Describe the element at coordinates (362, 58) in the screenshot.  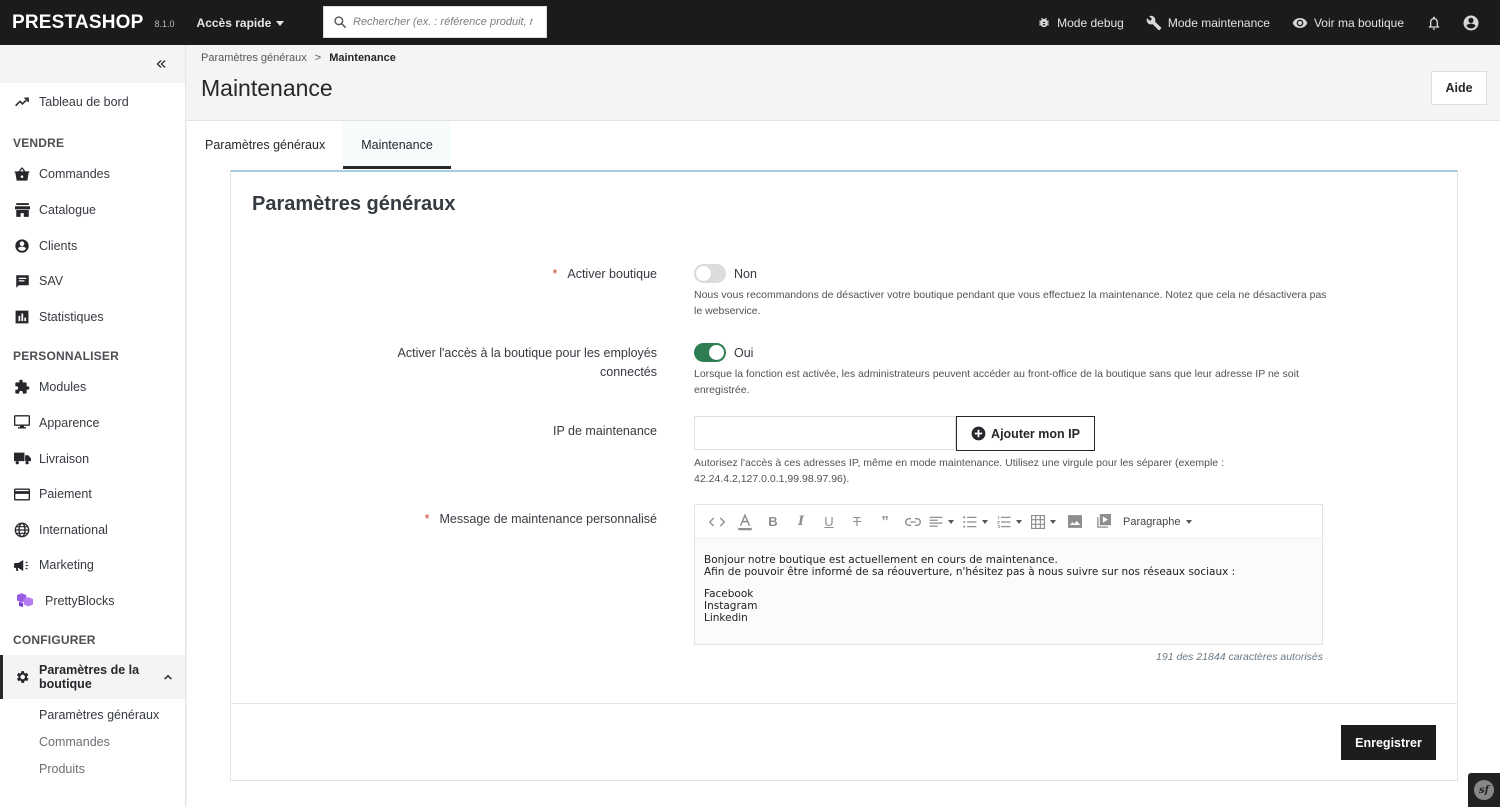
I see `breadcrumb-current: Maintenance` at that location.